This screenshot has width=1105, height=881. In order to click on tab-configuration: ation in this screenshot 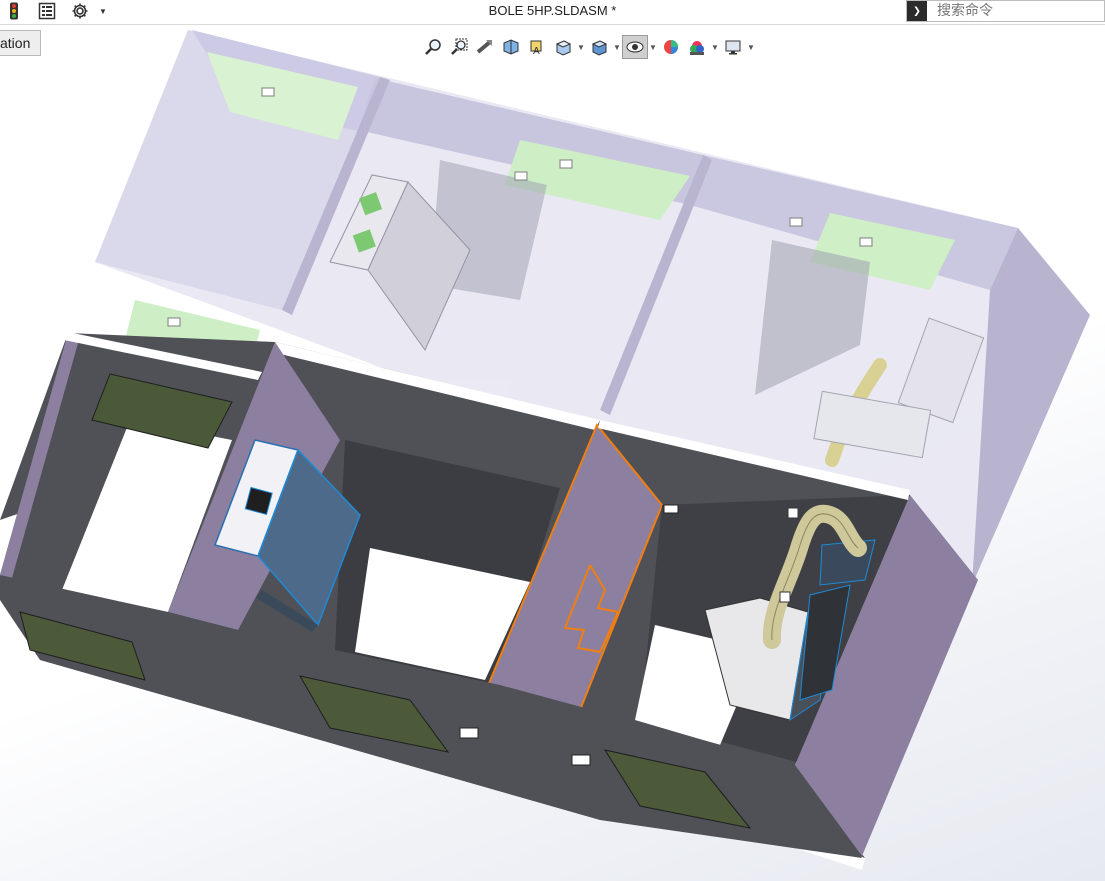, I will do `click(20, 43)`.